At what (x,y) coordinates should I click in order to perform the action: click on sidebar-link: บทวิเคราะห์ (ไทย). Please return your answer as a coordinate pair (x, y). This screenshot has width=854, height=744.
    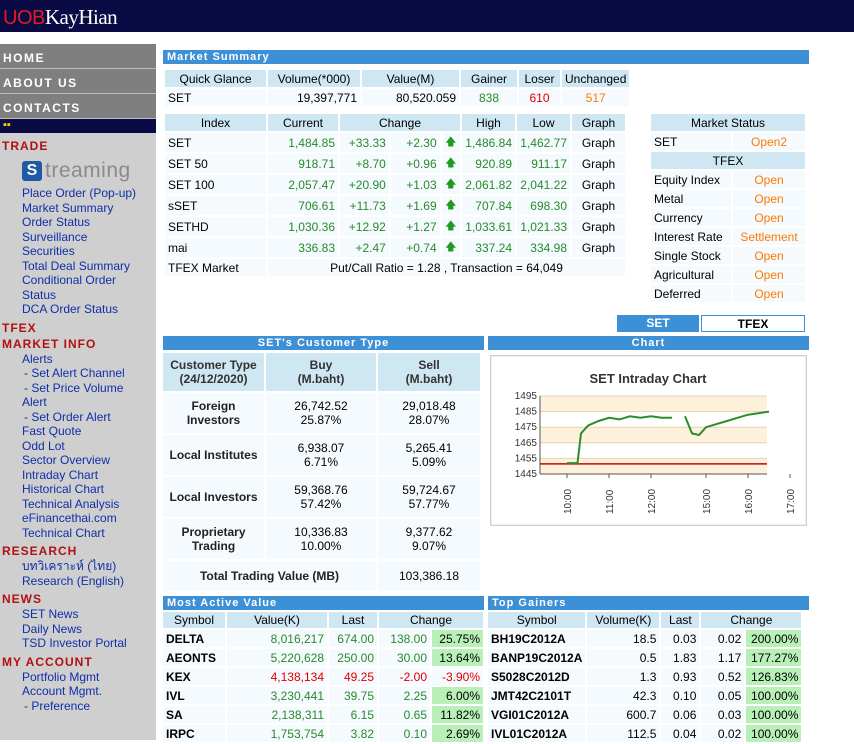
    Looking at the image, I should click on (78, 566).